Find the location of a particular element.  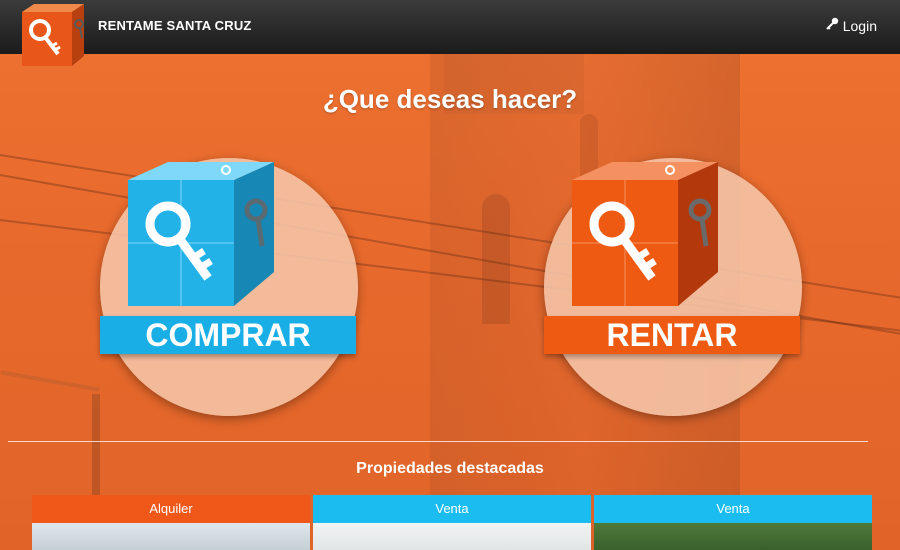

key-icon is located at coordinates (832, 25).